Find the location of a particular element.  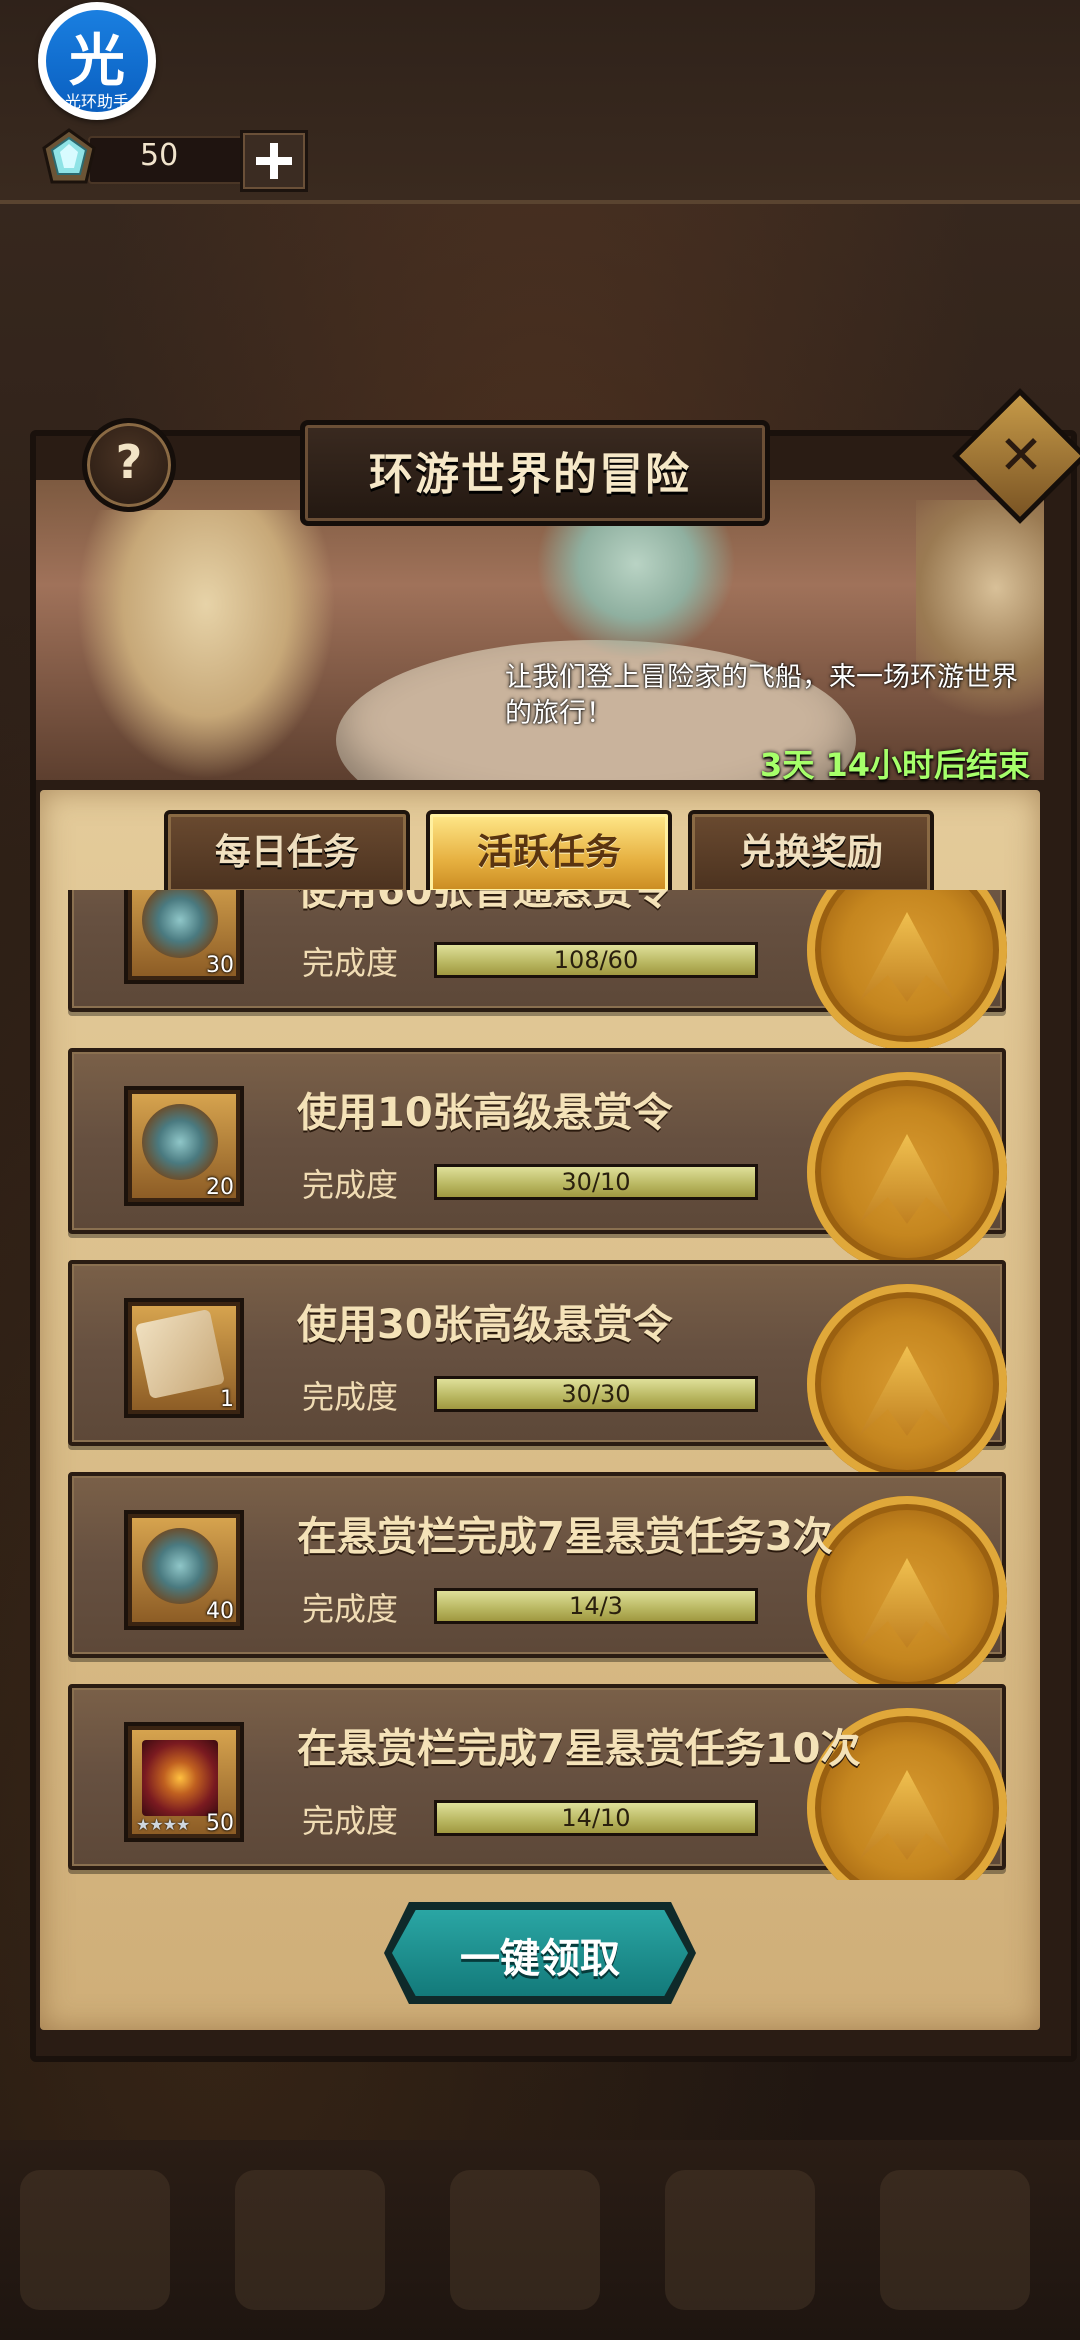

progress-text: 30/30 is located at coordinates (596, 1394).